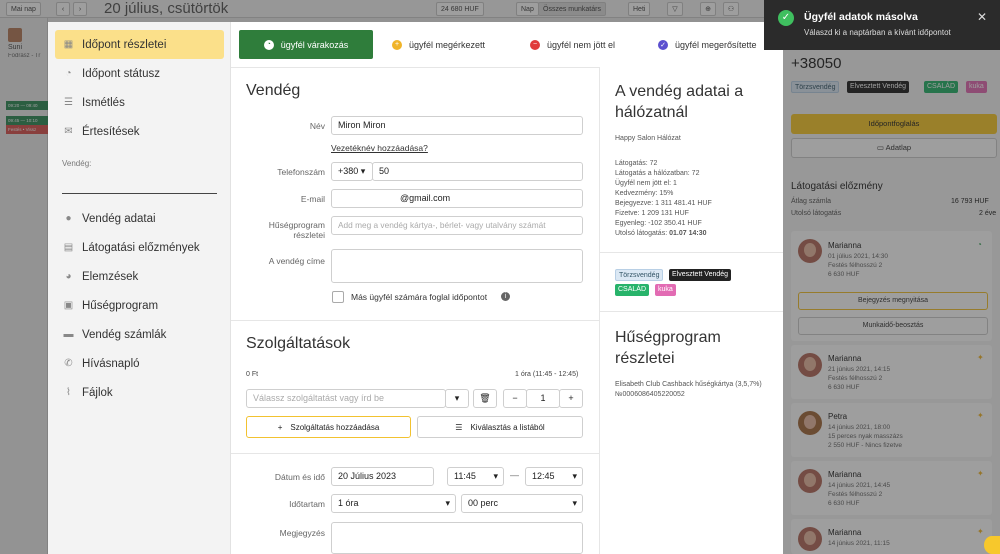  What do you see at coordinates (296, 261) in the screenshot?
I see `address-label: A vendég címe` at bounding box center [296, 261].